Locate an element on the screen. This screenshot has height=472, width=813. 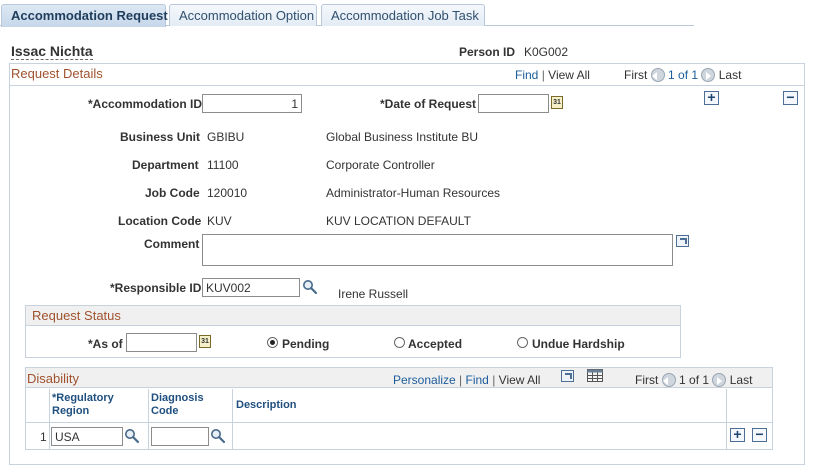
business-unit-code: GBIBU is located at coordinates (226, 137).